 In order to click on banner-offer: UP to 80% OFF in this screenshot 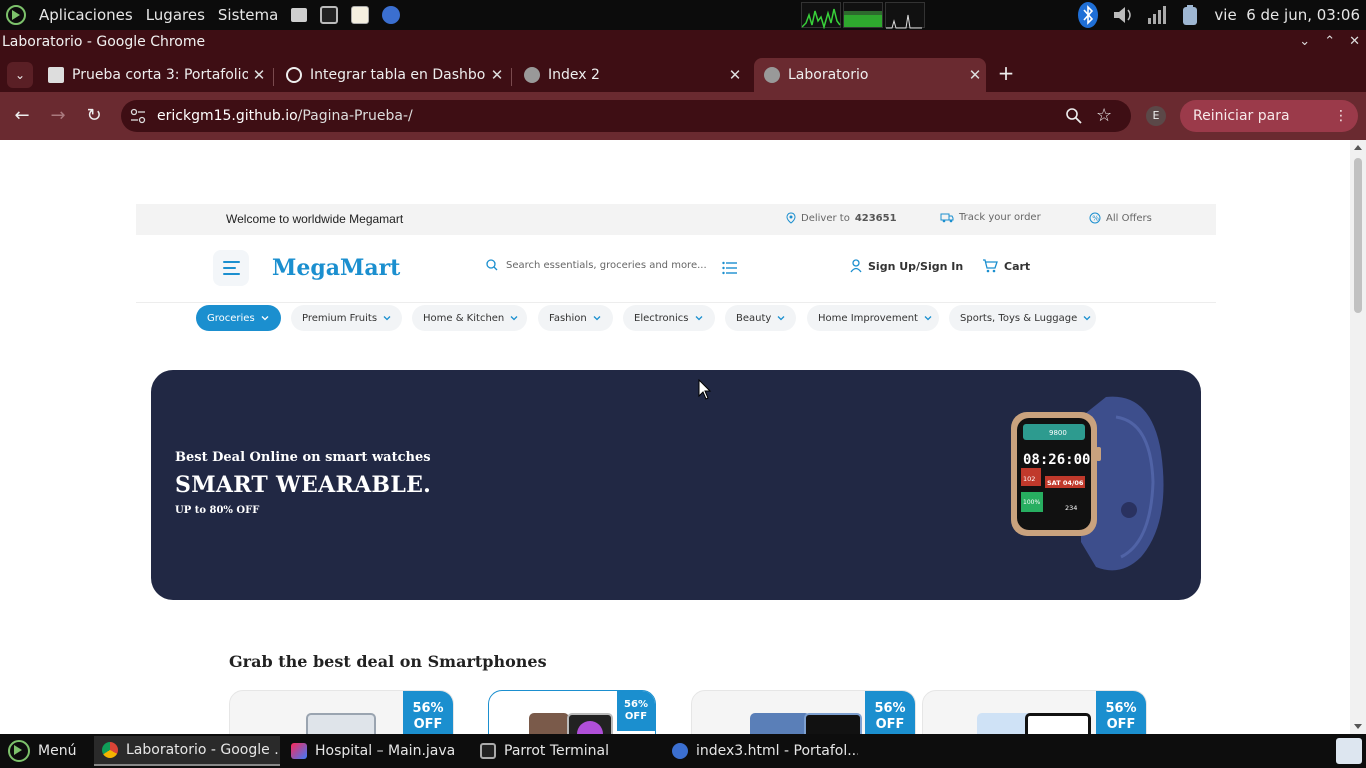, I will do `click(217, 510)`.